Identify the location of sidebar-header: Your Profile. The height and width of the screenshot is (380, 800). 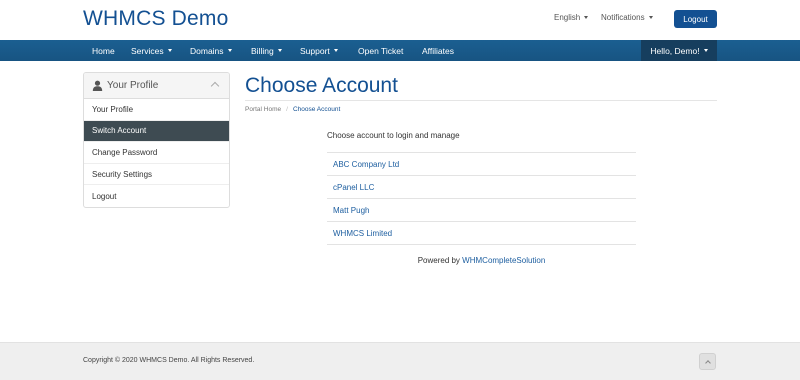
(156, 86).